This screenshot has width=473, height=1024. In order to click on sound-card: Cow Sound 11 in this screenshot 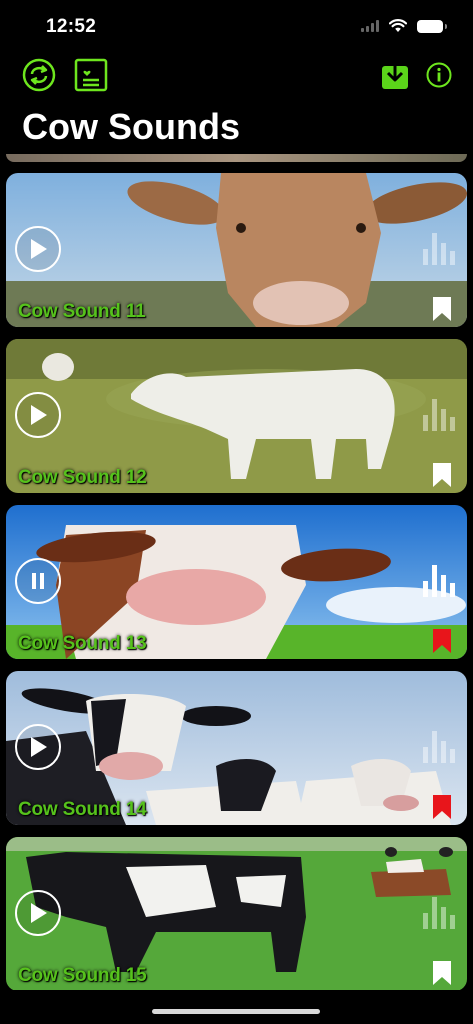, I will do `click(236, 250)`.